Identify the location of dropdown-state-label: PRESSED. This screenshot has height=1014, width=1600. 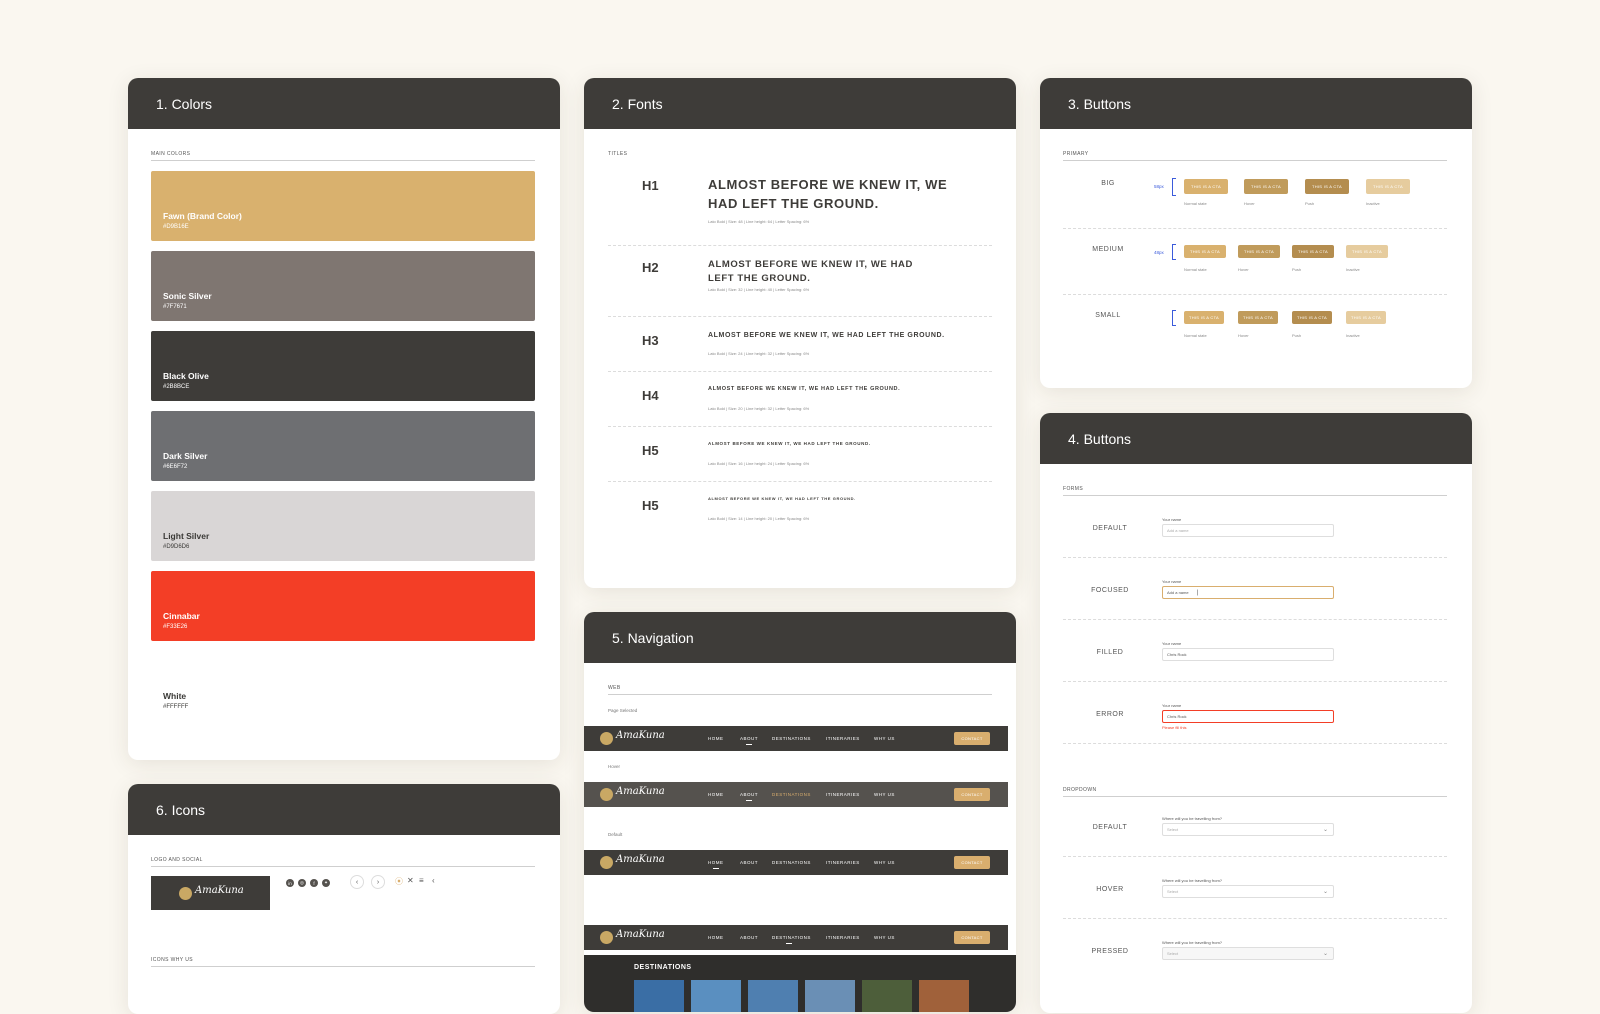
(1110, 951).